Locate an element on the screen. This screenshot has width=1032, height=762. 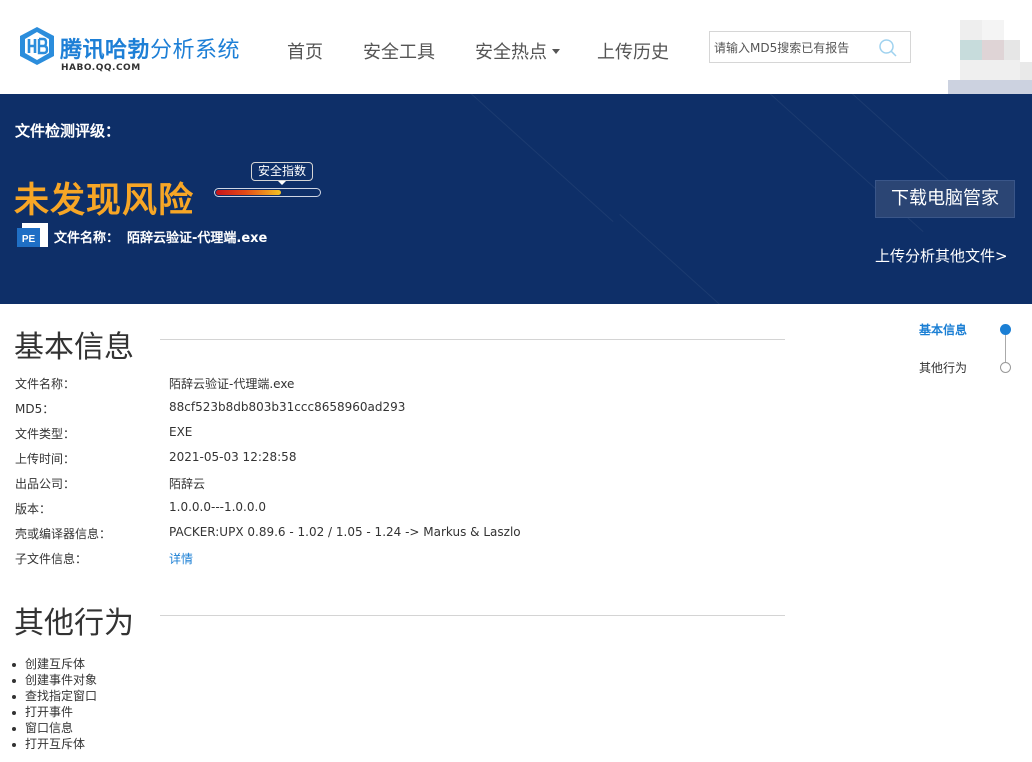
search-input is located at coordinates (794, 48).